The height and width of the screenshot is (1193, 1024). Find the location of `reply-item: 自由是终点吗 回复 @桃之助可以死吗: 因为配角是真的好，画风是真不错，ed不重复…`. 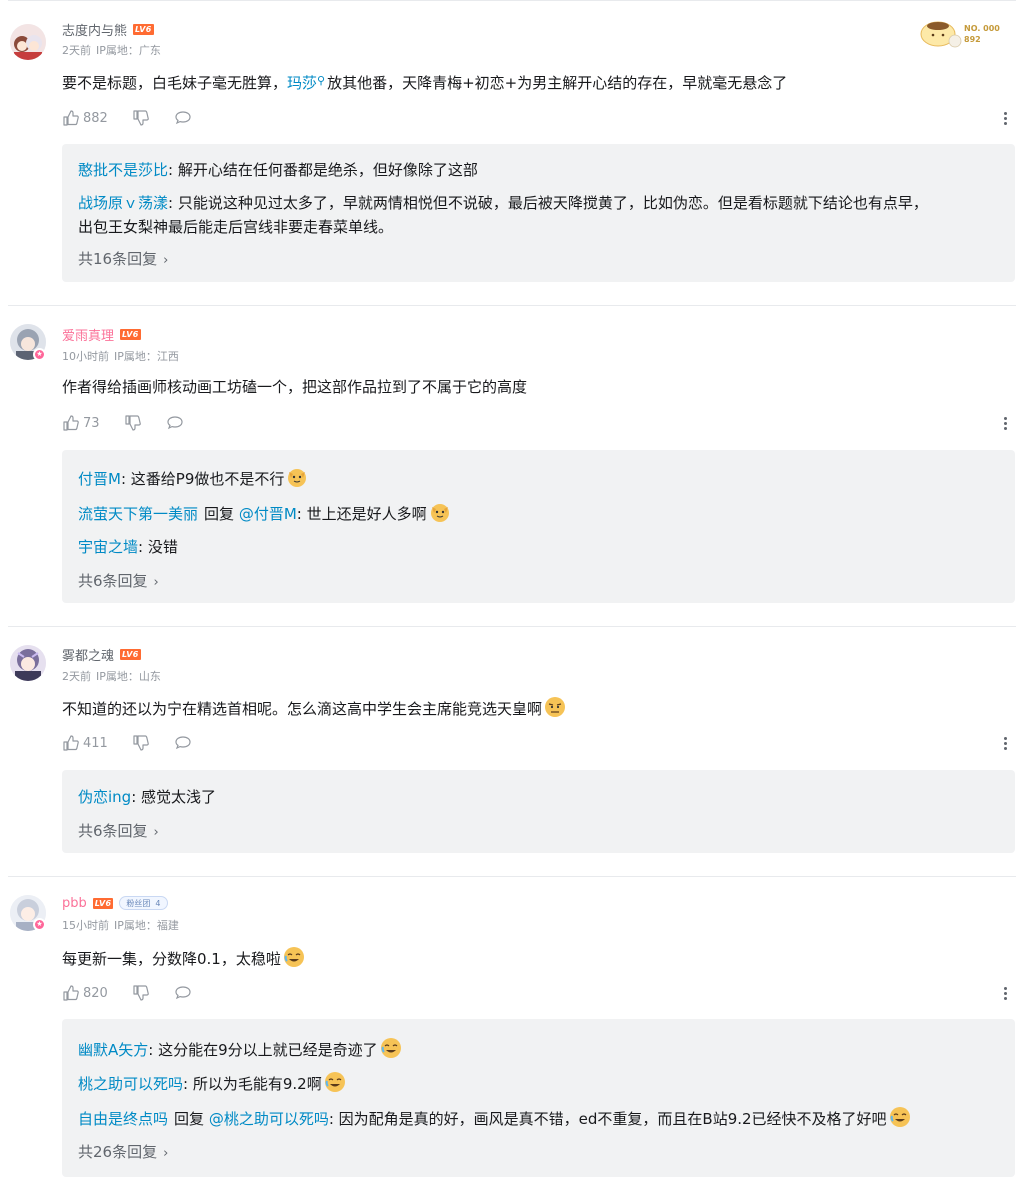

reply-item: 自由是终点吗 回复 @桃之助可以死吗: 因为配角是真的好，画风是真不错，ed不重复… is located at coordinates (538, 1118).